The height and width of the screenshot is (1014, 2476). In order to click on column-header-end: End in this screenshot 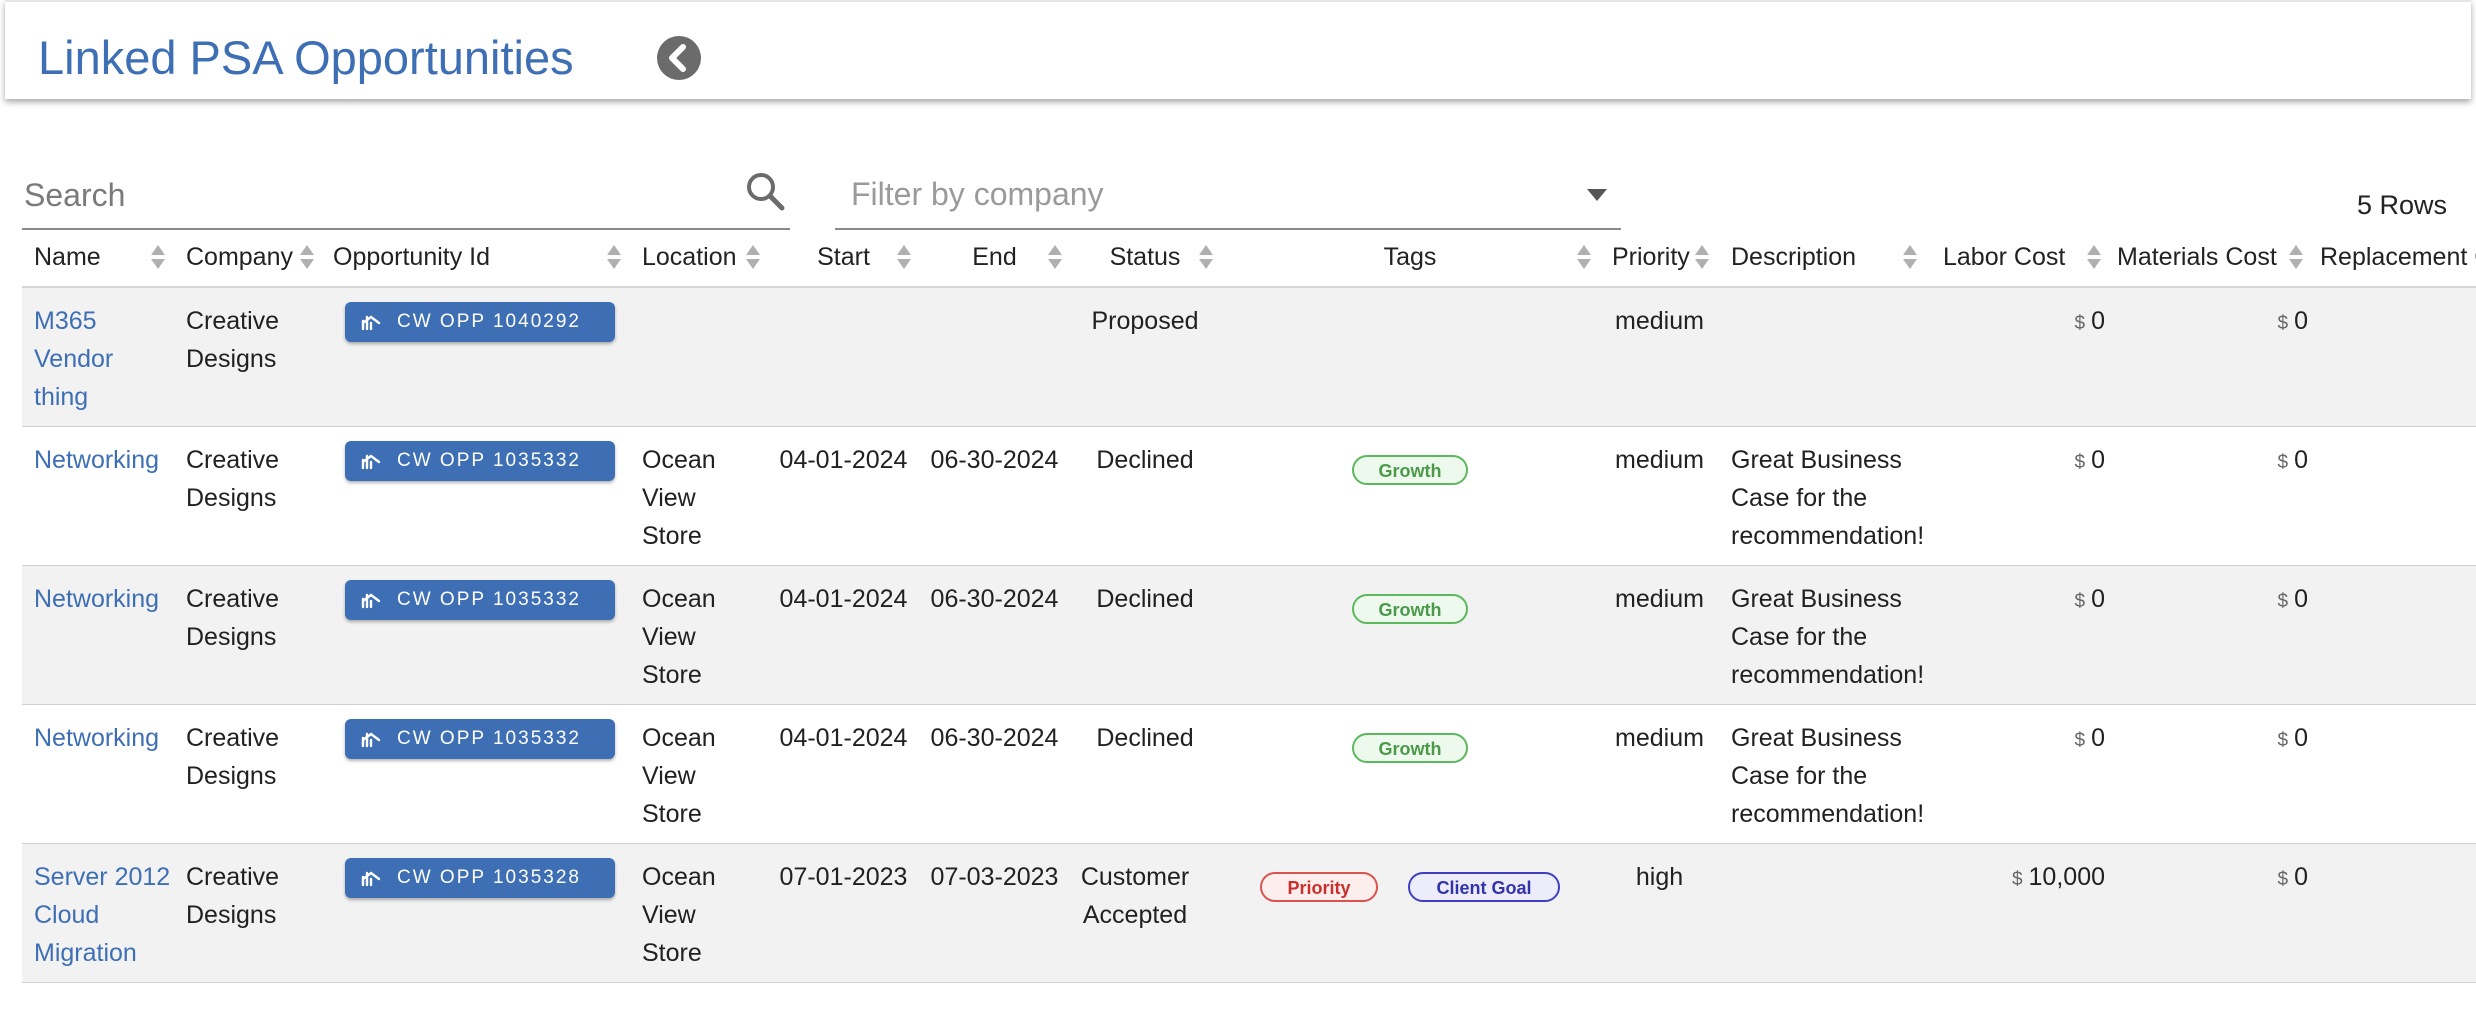, I will do `click(994, 258)`.